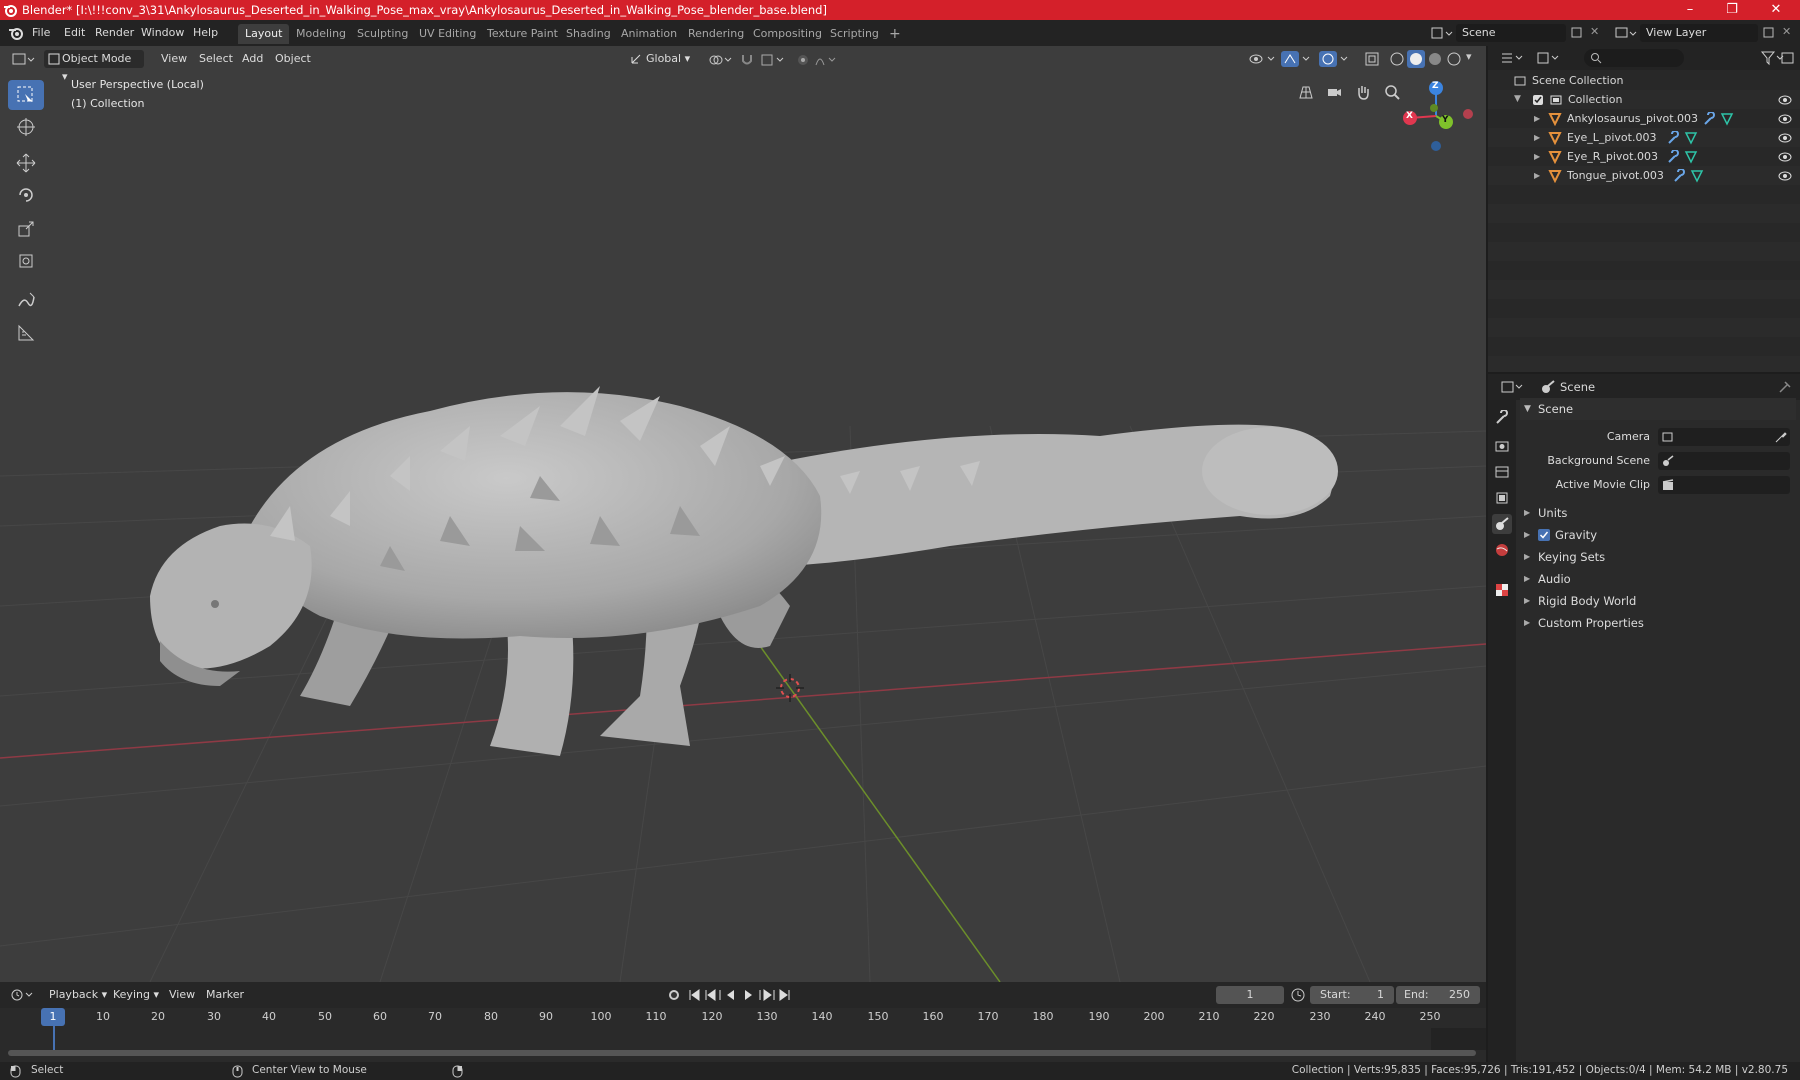 This screenshot has width=1800, height=1080. What do you see at coordinates (1438, 995) in the screenshot?
I see `end-frame-field: End: 250` at bounding box center [1438, 995].